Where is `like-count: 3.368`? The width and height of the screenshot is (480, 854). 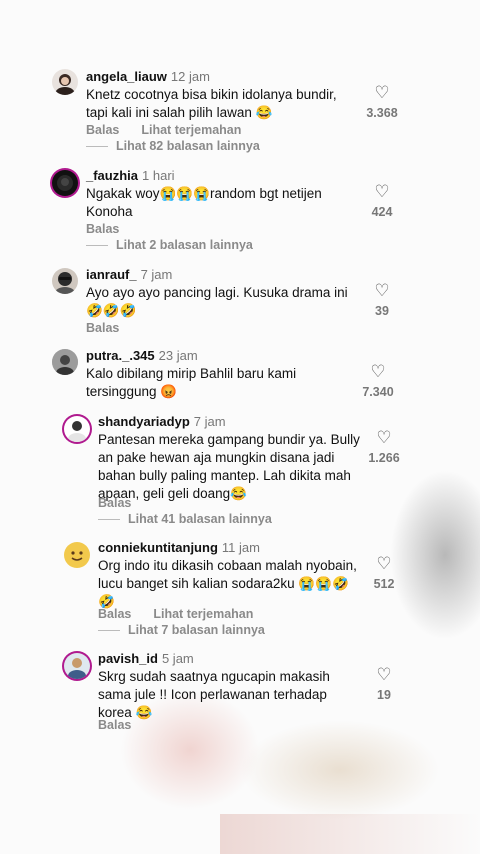 like-count: 3.368 is located at coordinates (382, 113).